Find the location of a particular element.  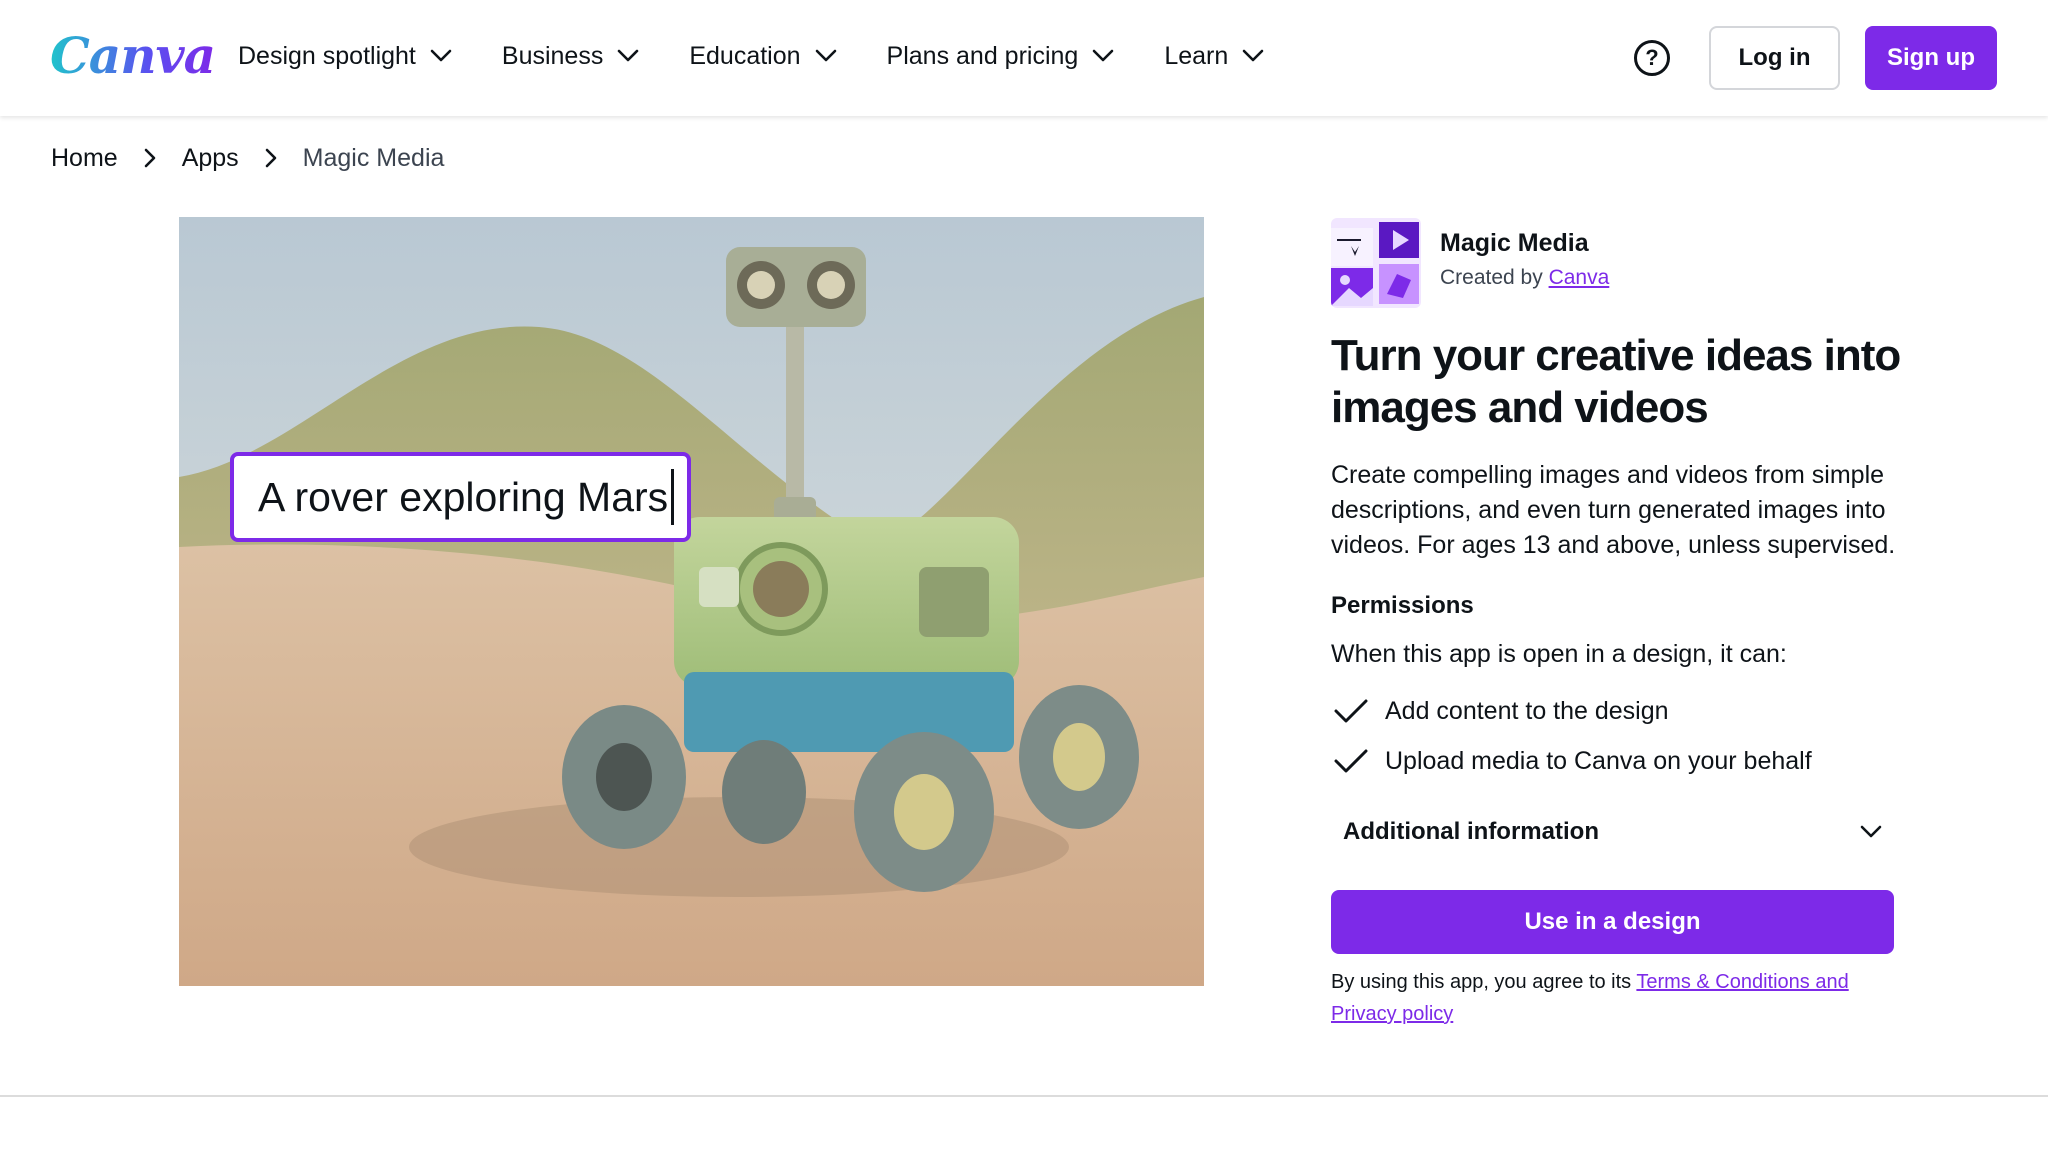

permission-item: Add content to the design is located at coordinates (1571, 711).